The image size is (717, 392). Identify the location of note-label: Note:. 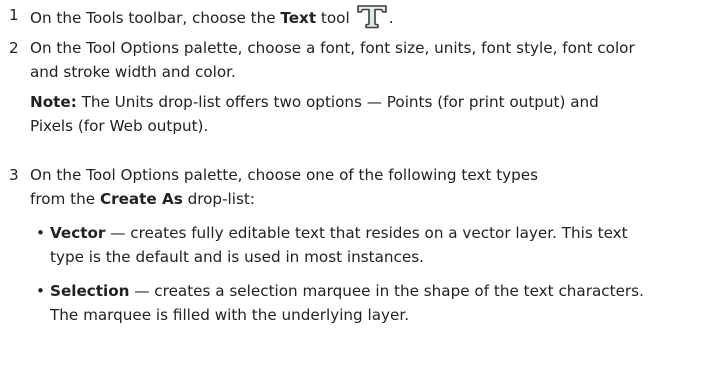
(53, 102).